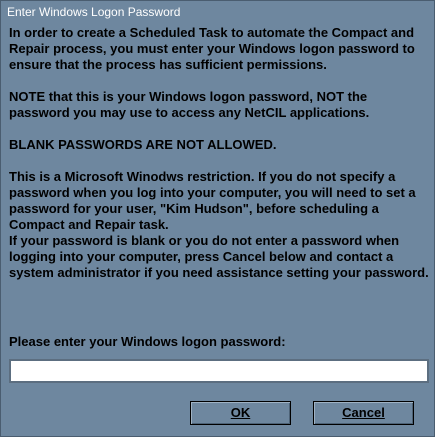 The image size is (435, 437). What do you see at coordinates (363, 413) in the screenshot?
I see `cancel-button: Cancel` at bounding box center [363, 413].